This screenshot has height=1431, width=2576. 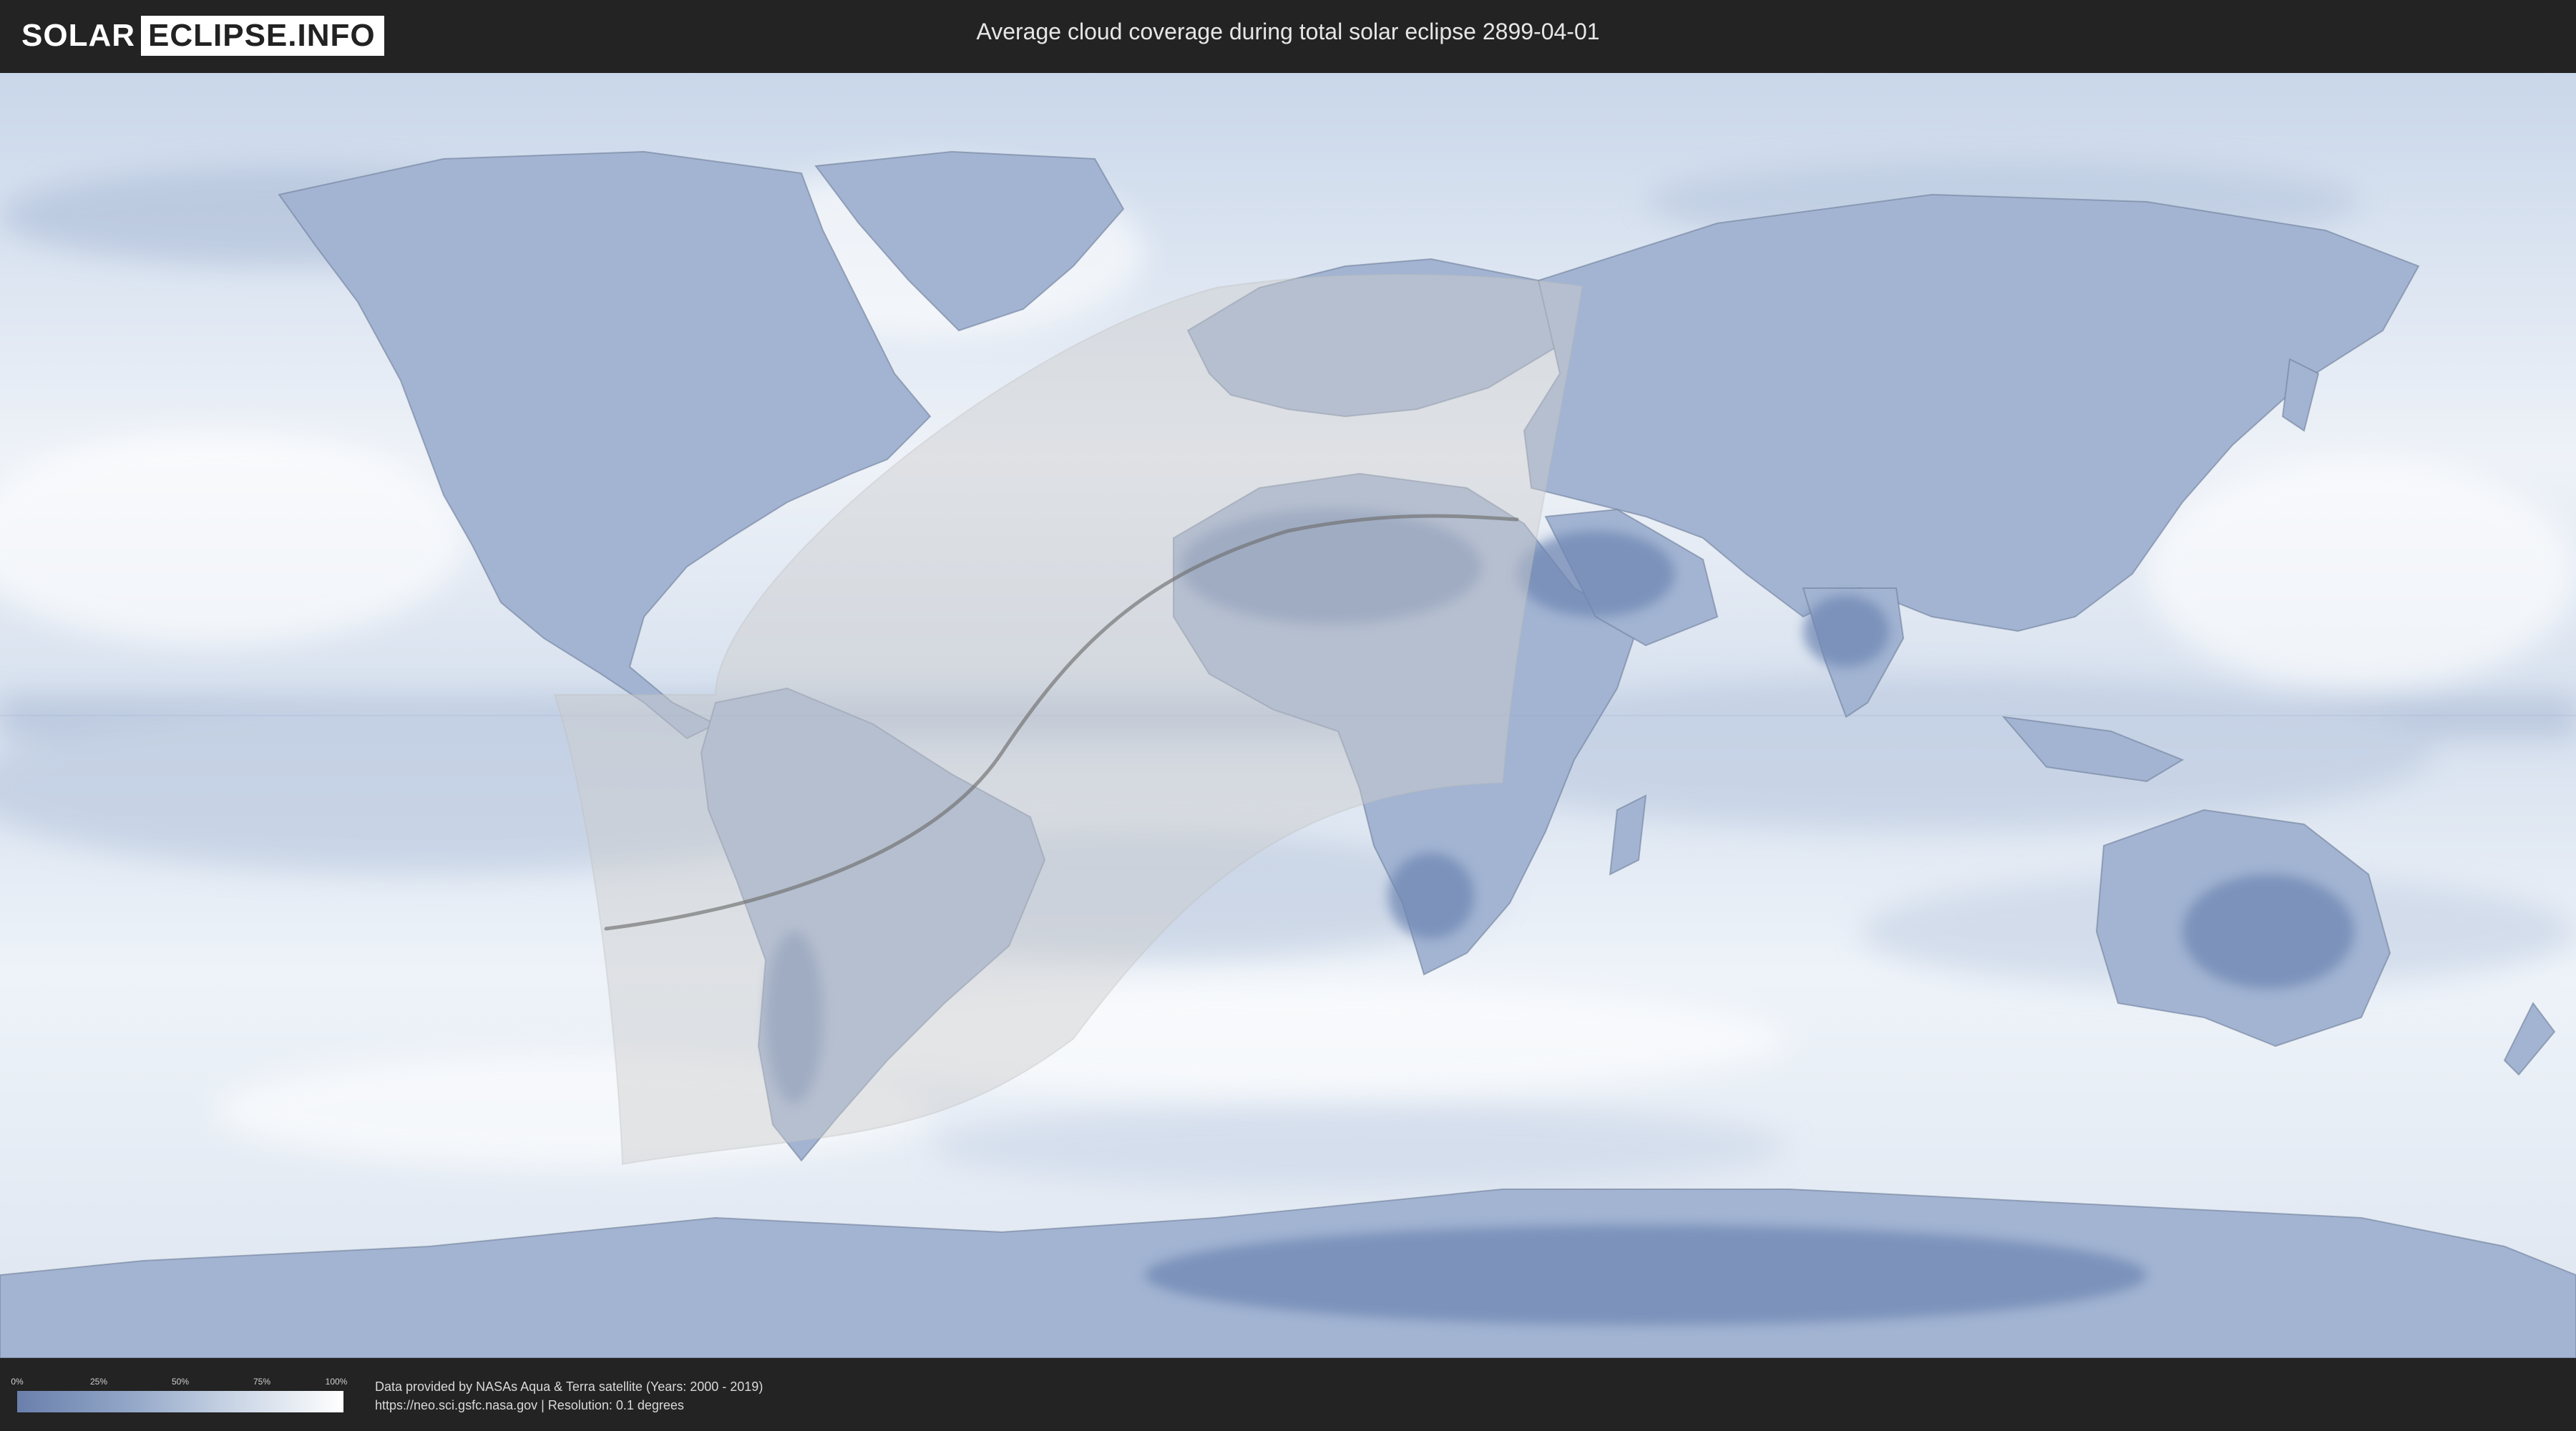 I want to click on cloud-coverage-legend-bar, so click(x=180, y=1402).